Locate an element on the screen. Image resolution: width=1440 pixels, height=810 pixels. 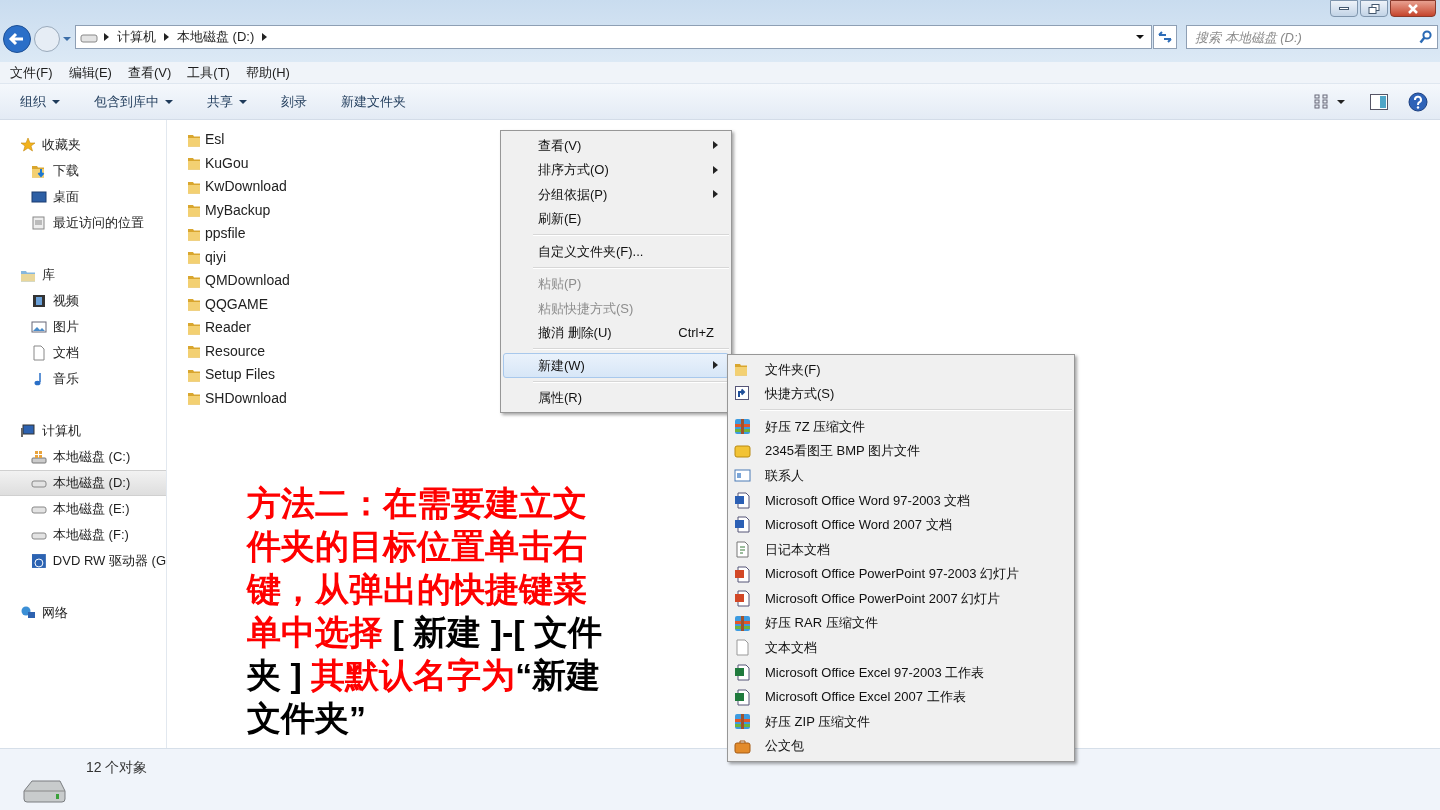
back-button is located at coordinates (17, 39).